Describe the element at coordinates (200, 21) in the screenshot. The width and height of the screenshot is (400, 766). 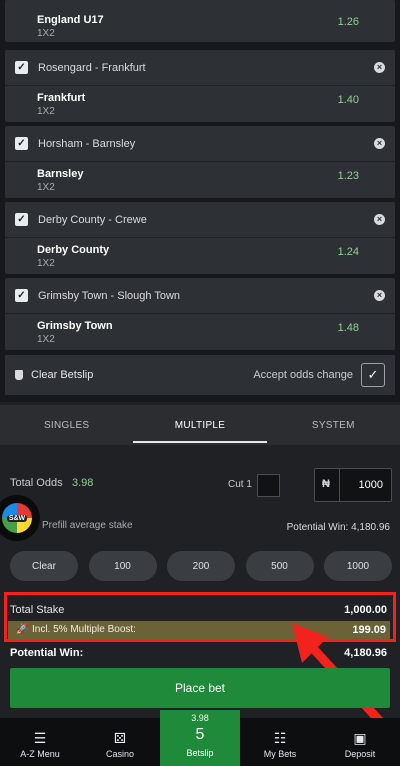
I see `bet-card: England U17 1X2 1.26` at that location.